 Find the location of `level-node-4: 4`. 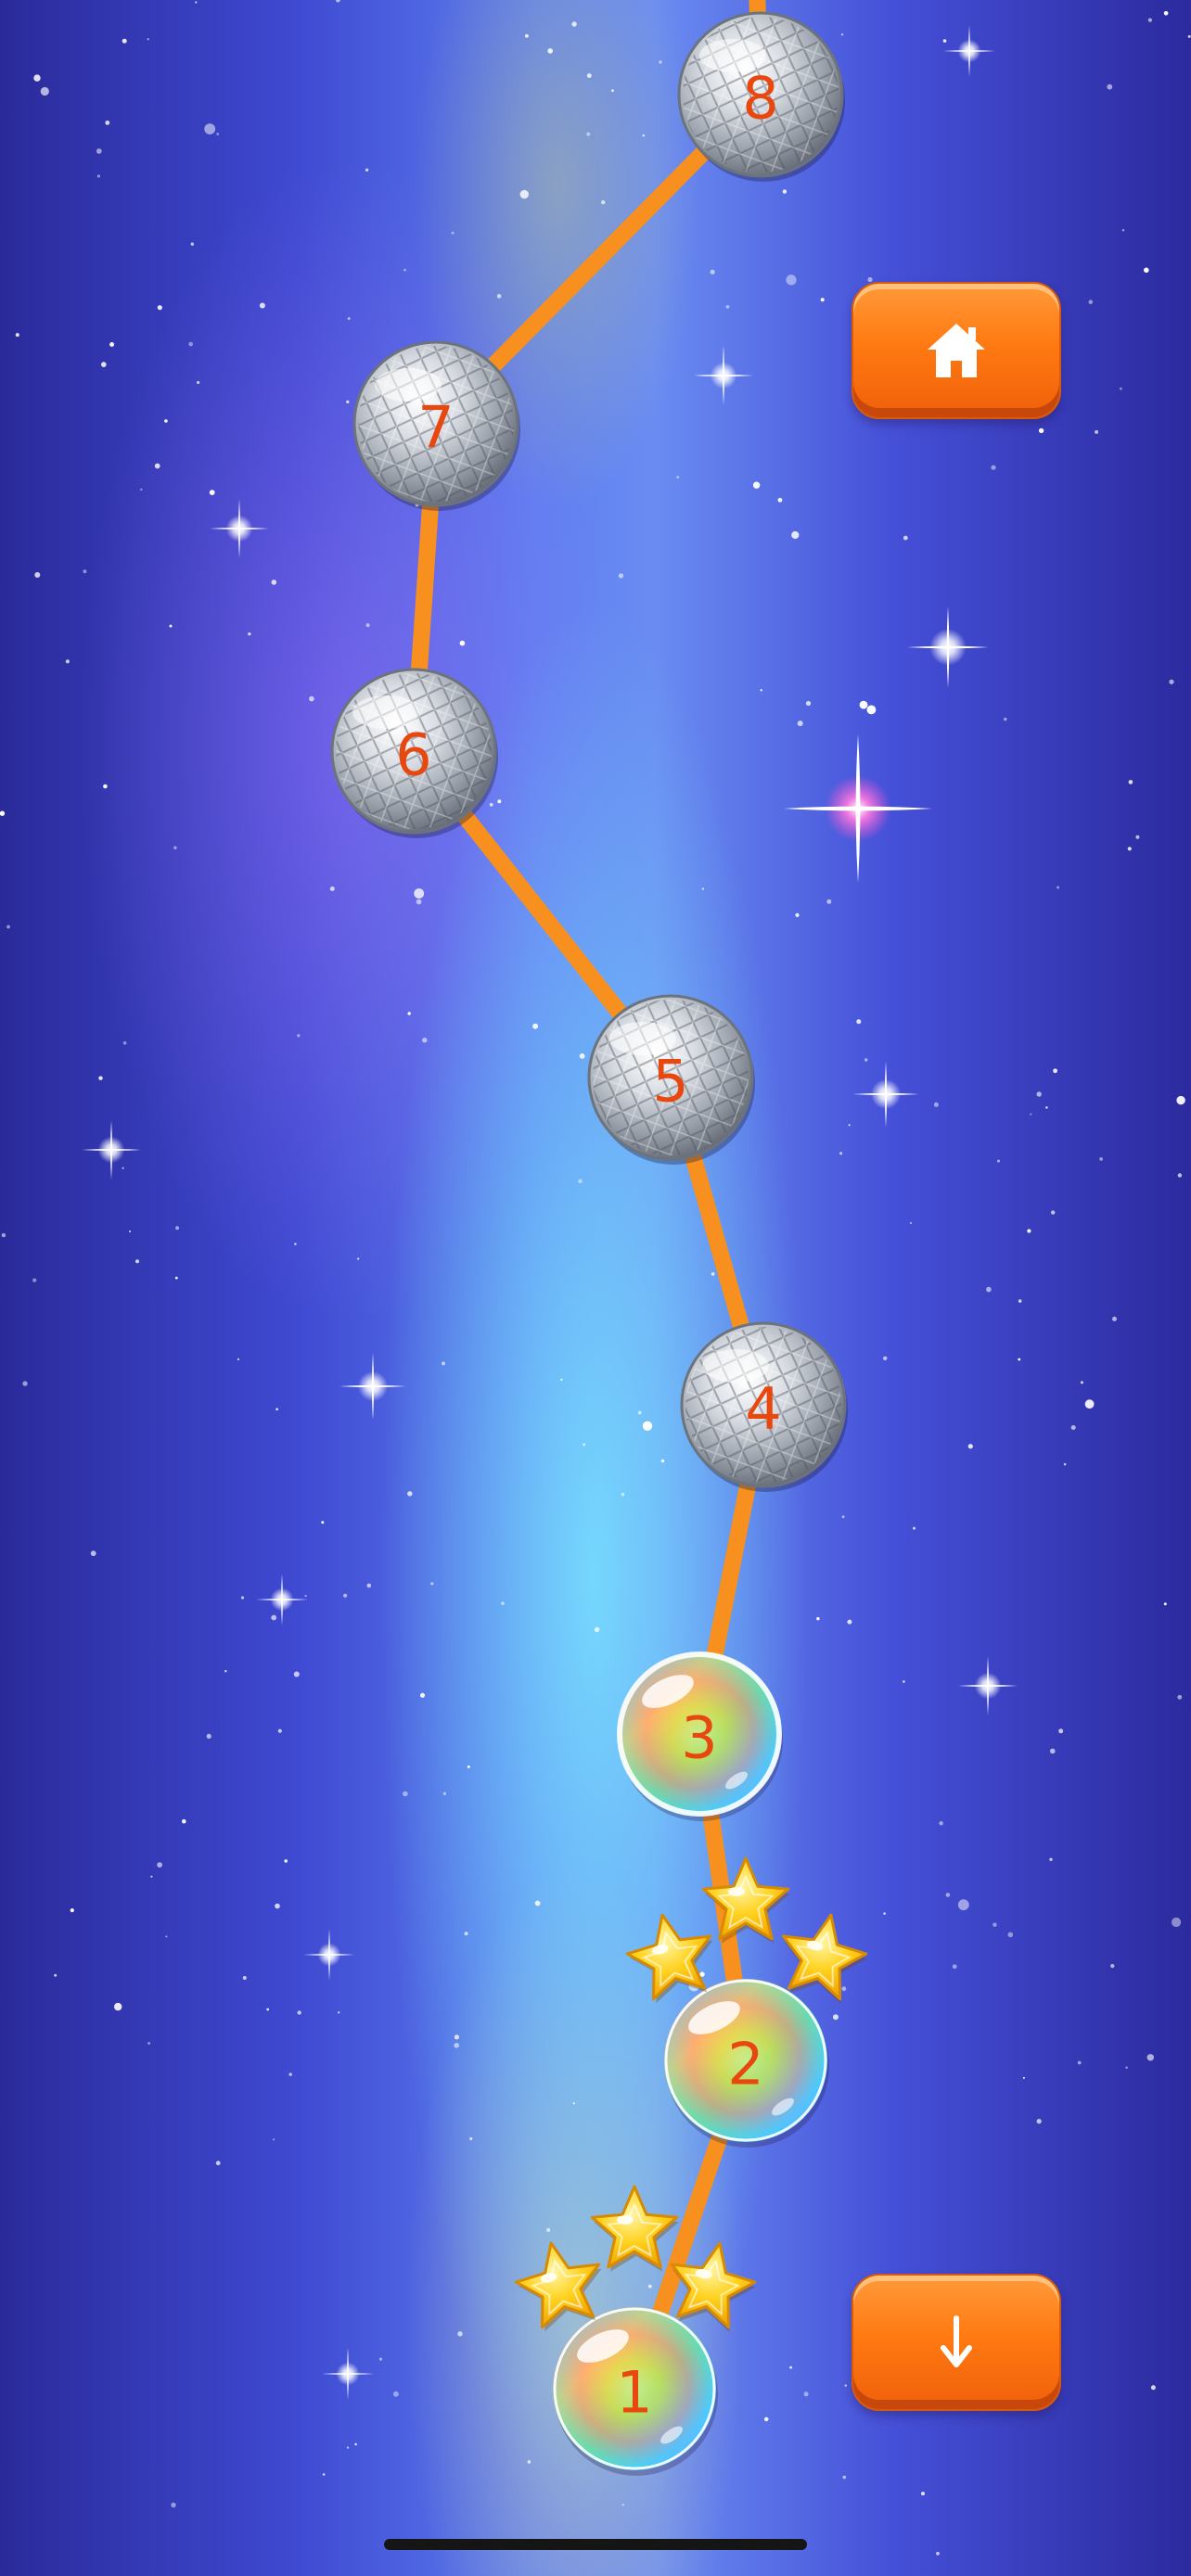

level-node-4: 4 is located at coordinates (764, 1406).